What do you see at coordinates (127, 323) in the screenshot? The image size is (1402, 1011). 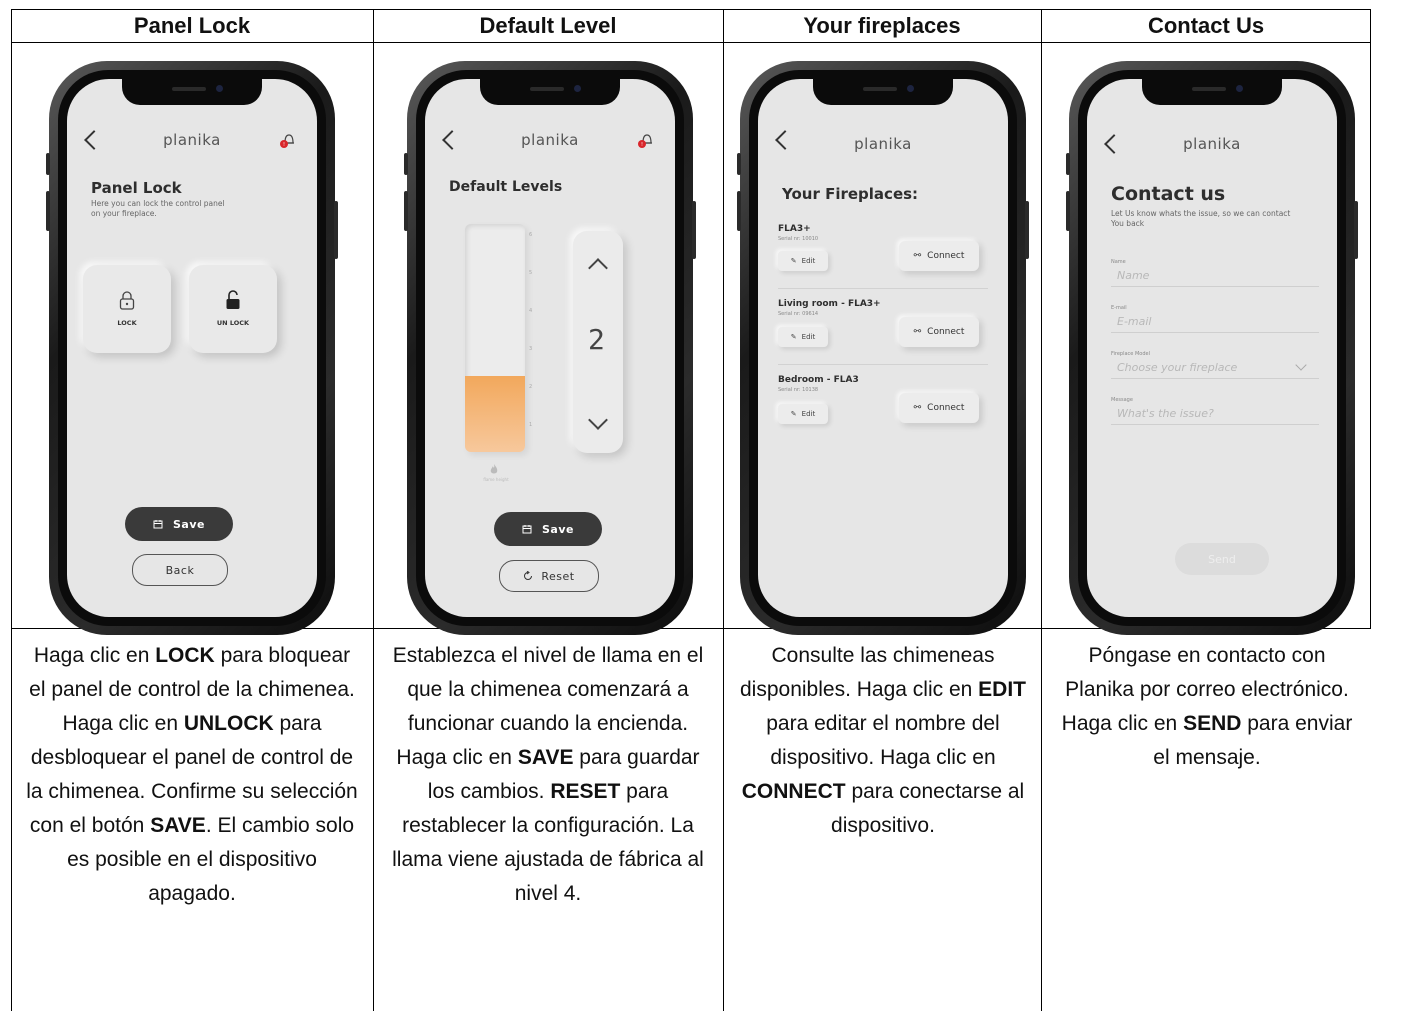 I see `lock-label: LOCK` at bounding box center [127, 323].